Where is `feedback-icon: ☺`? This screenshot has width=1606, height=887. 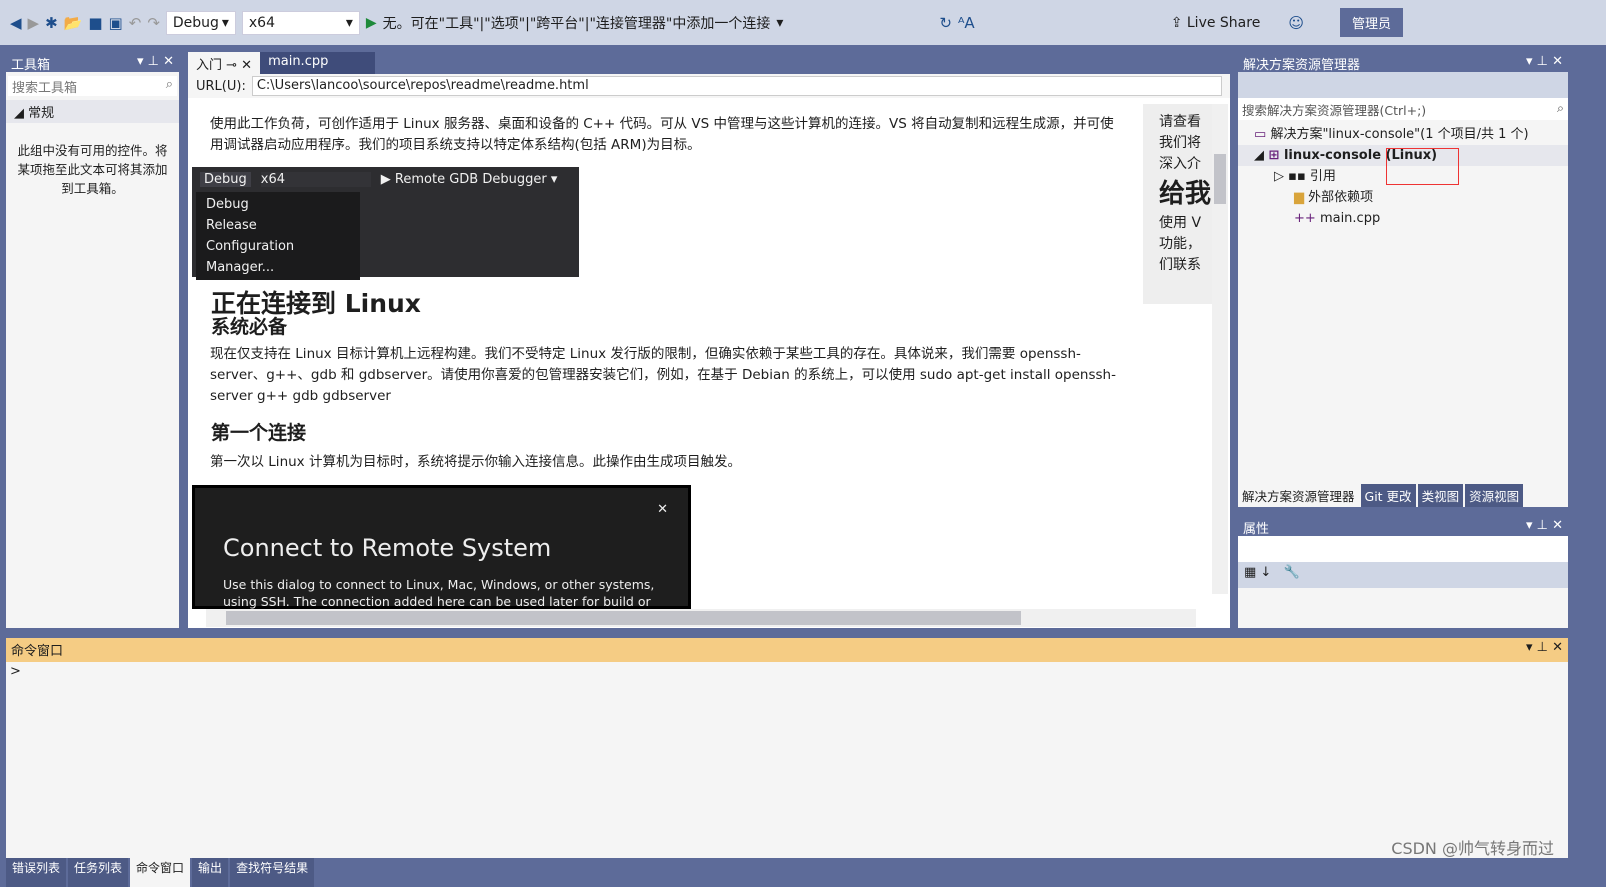 feedback-icon: ☺ is located at coordinates (1296, 23).